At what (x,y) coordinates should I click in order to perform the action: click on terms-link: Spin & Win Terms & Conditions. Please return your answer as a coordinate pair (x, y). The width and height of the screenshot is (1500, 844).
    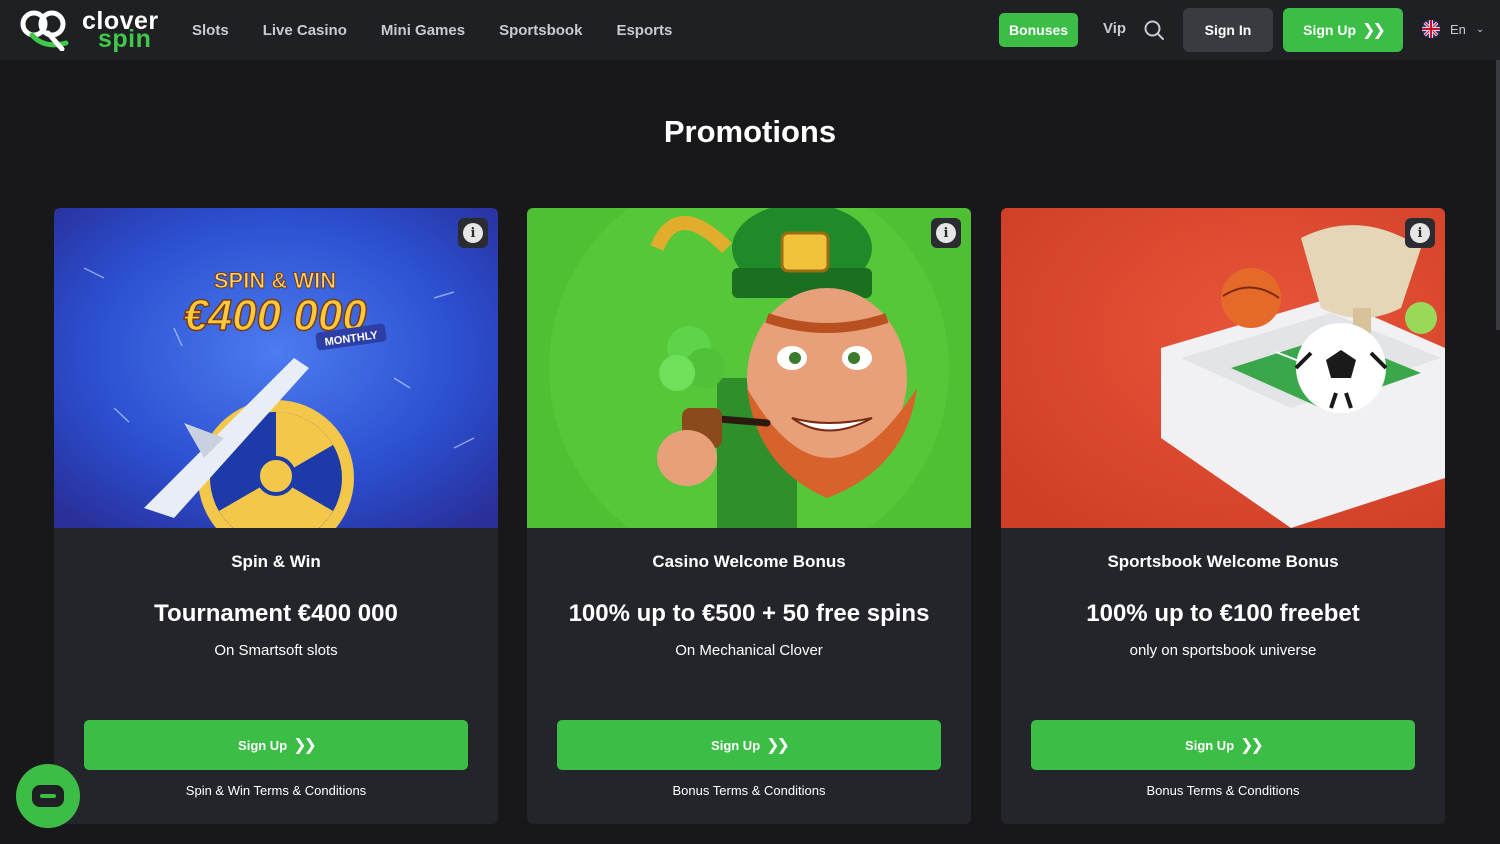
    Looking at the image, I should click on (276, 790).